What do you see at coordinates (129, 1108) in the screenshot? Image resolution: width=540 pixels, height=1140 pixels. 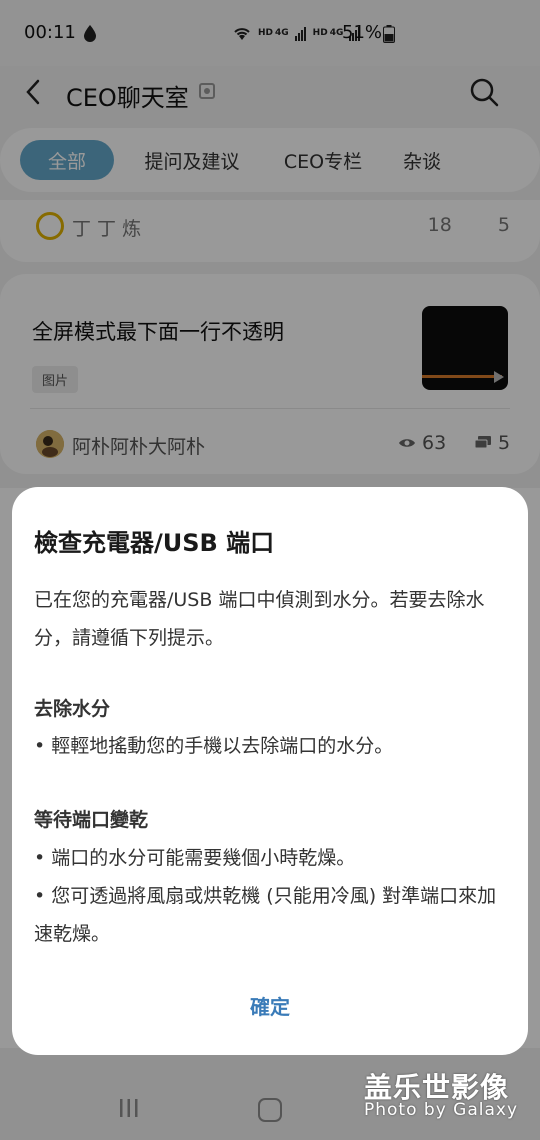 I see `recent-apps-icon` at bounding box center [129, 1108].